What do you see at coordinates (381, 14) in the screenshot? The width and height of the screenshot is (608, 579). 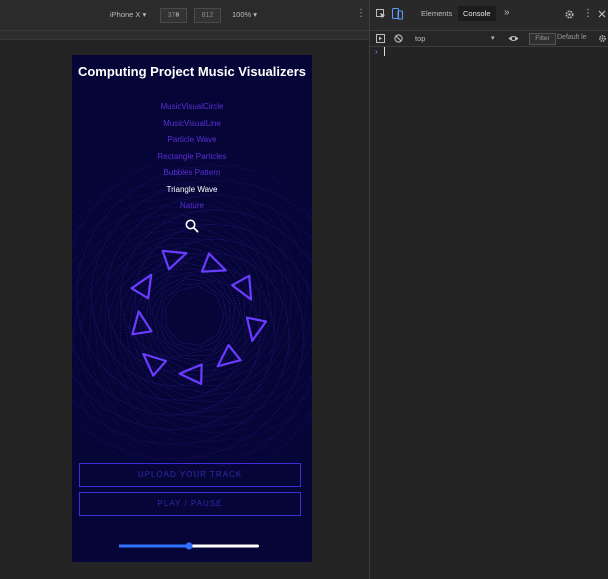 I see `inspect-element-icon` at bounding box center [381, 14].